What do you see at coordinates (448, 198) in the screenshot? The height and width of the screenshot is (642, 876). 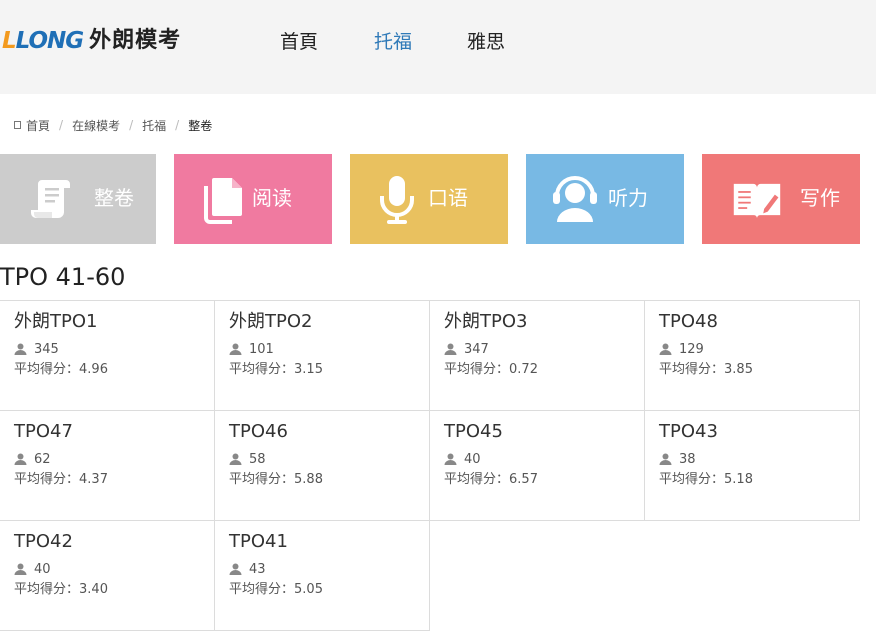 I see `tile-label: 口语` at bounding box center [448, 198].